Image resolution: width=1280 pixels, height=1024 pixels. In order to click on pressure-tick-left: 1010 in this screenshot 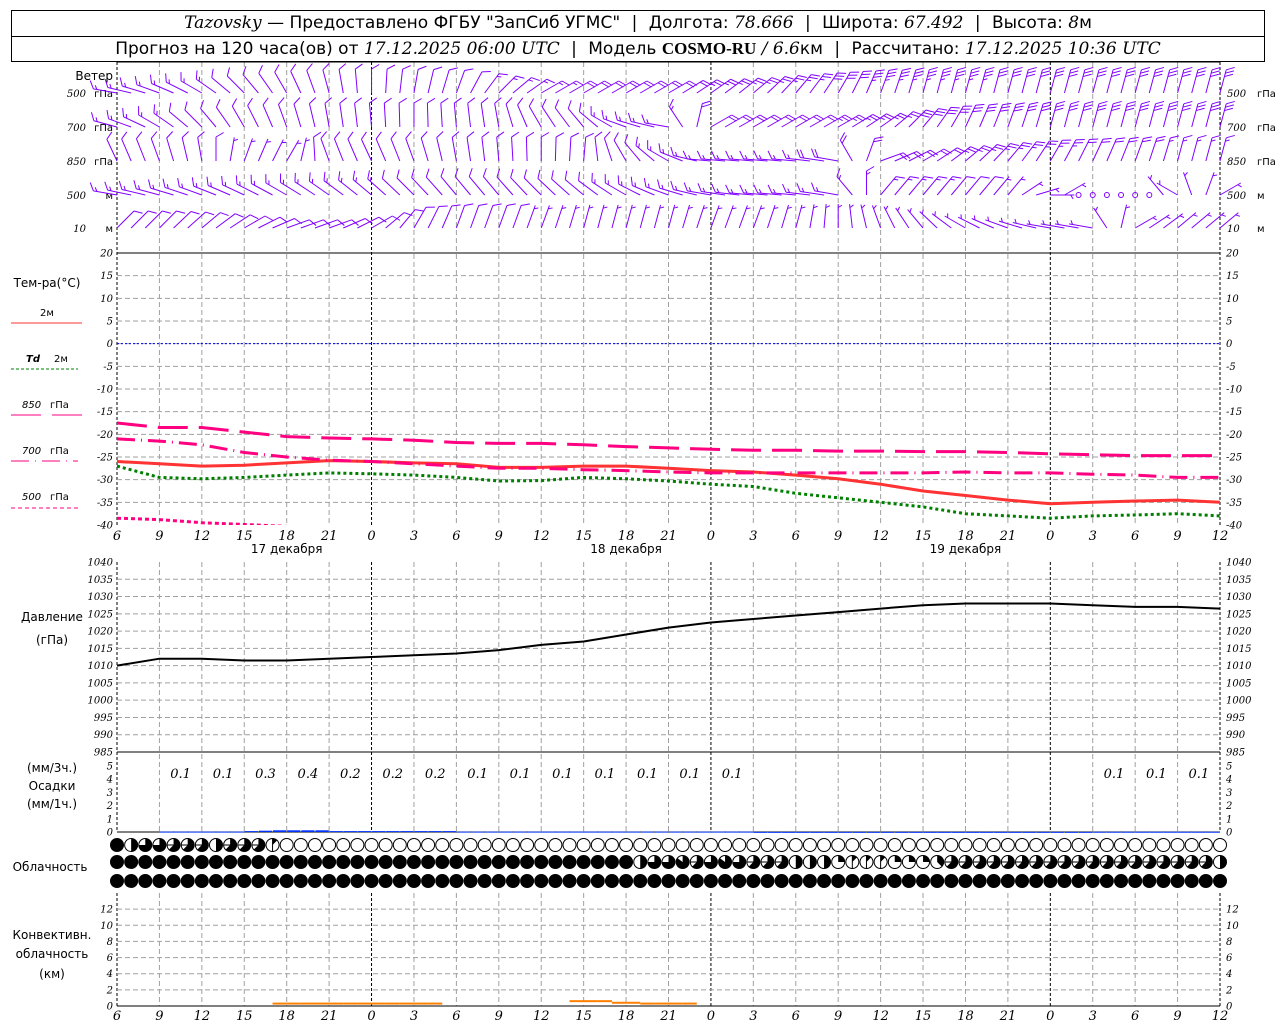, I will do `click(101, 666)`.